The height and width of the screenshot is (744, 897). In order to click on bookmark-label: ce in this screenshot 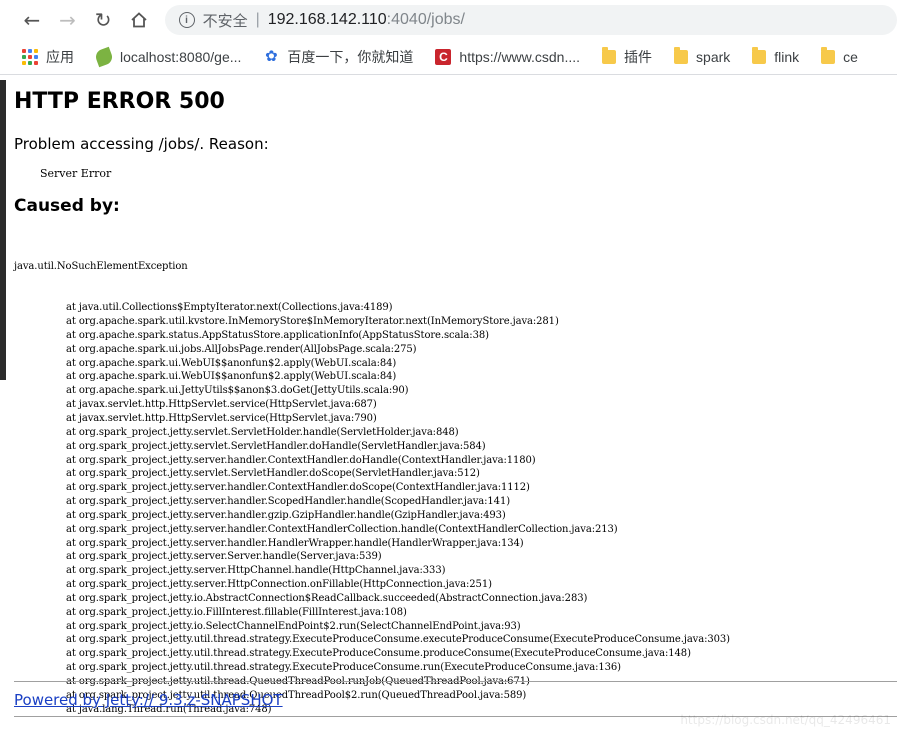, I will do `click(850, 57)`.